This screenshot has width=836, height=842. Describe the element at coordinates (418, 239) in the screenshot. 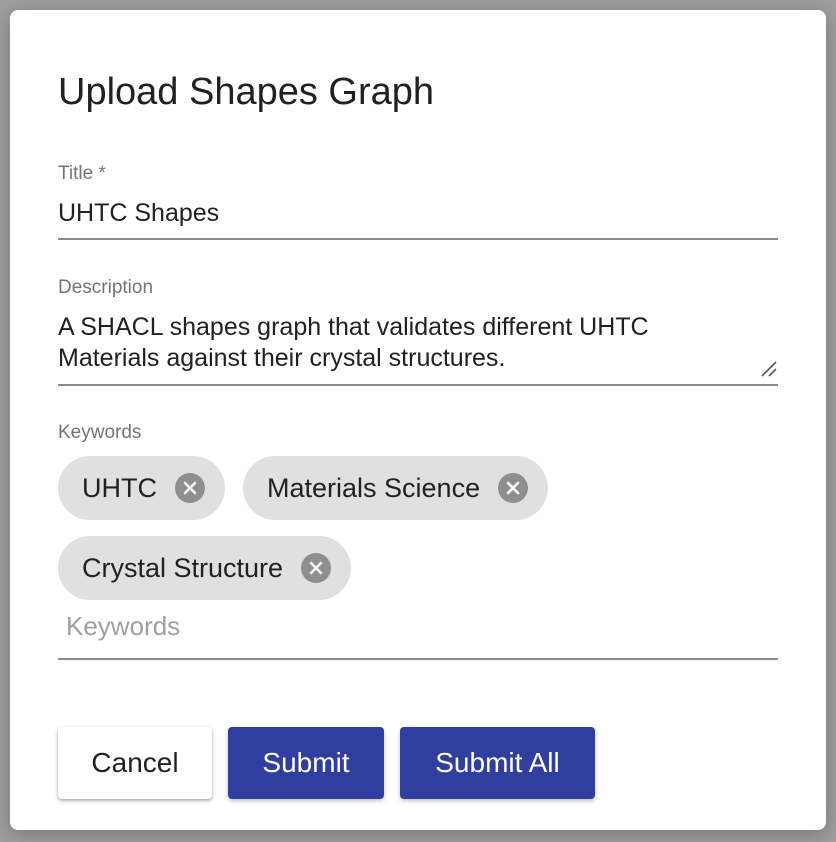

I see `title-field-underline` at that location.